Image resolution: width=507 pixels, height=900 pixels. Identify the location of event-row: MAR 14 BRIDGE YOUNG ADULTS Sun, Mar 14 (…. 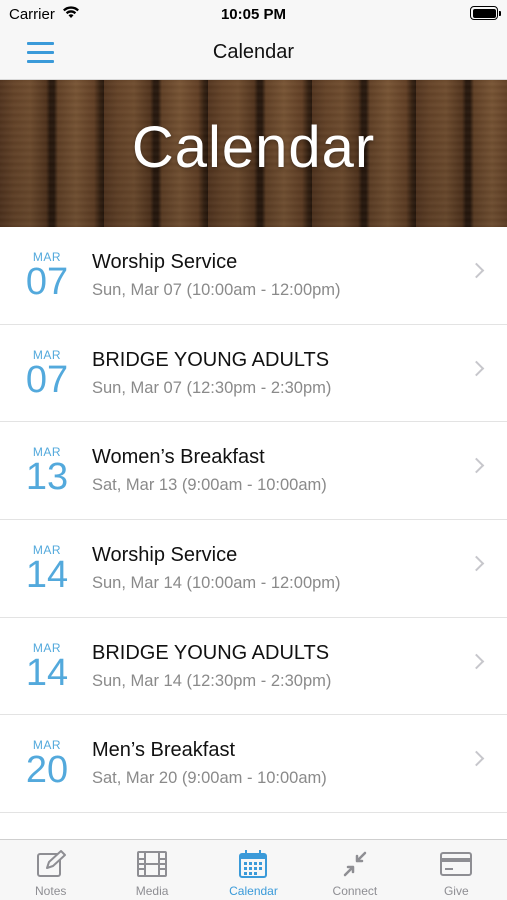
(253, 666).